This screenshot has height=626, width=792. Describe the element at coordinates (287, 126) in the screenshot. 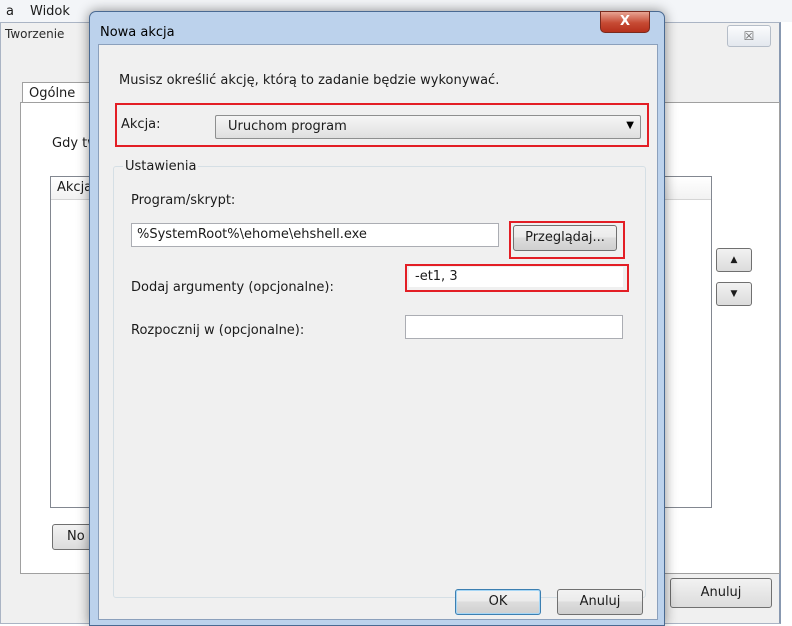

I see `action-dropdown-value: Uruchom program` at that location.